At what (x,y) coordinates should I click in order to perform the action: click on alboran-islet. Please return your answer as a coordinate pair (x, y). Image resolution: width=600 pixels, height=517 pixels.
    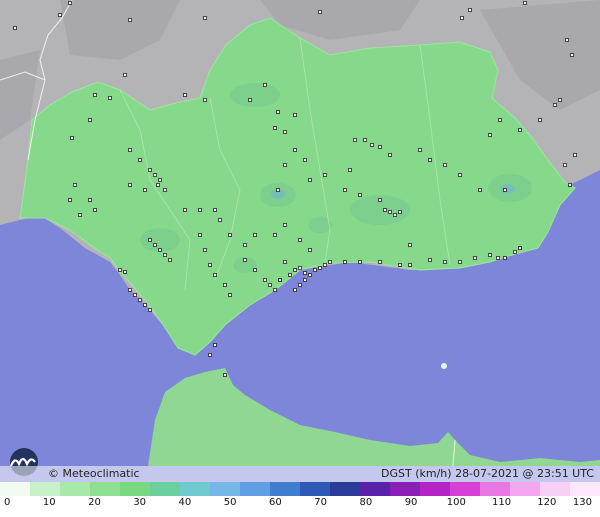
    Looking at the image, I should click on (444, 366).